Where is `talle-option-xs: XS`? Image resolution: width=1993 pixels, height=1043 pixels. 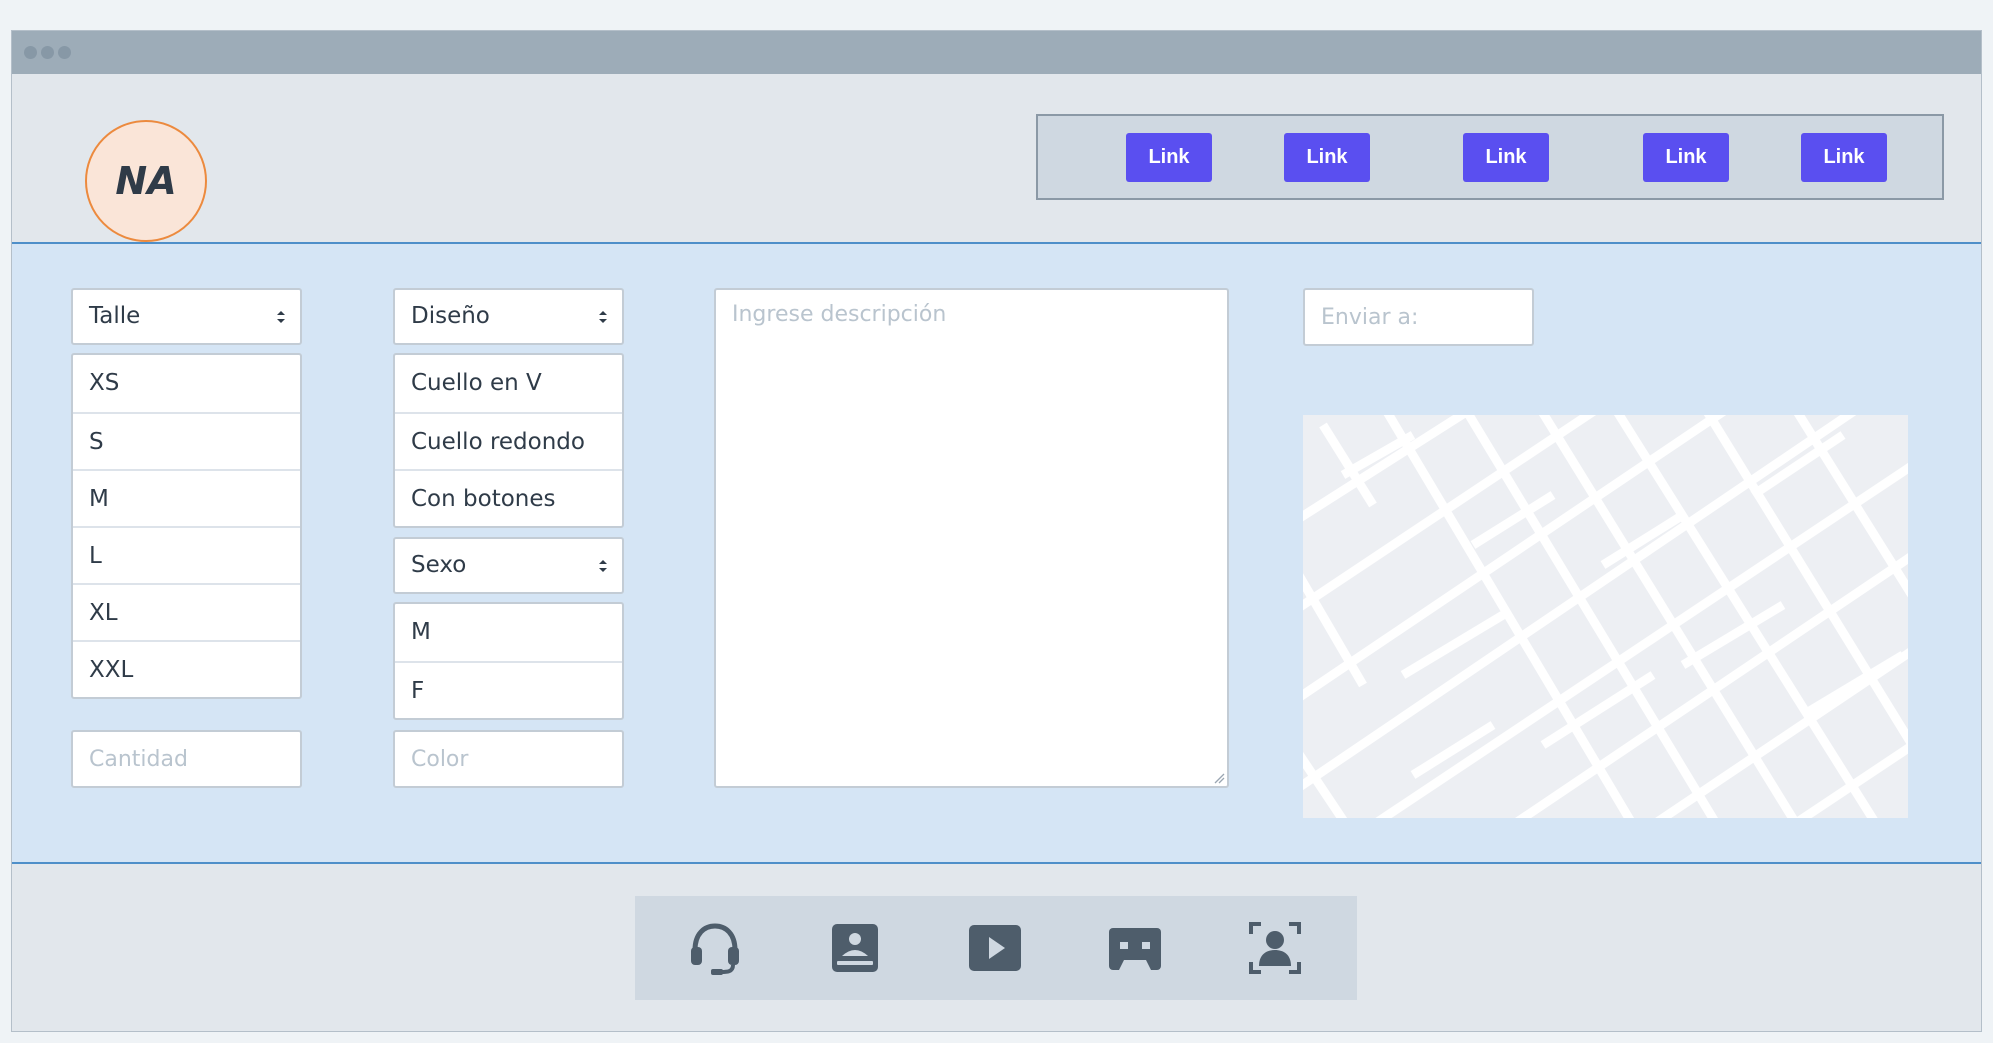
talle-option-xs: XS is located at coordinates (186, 383).